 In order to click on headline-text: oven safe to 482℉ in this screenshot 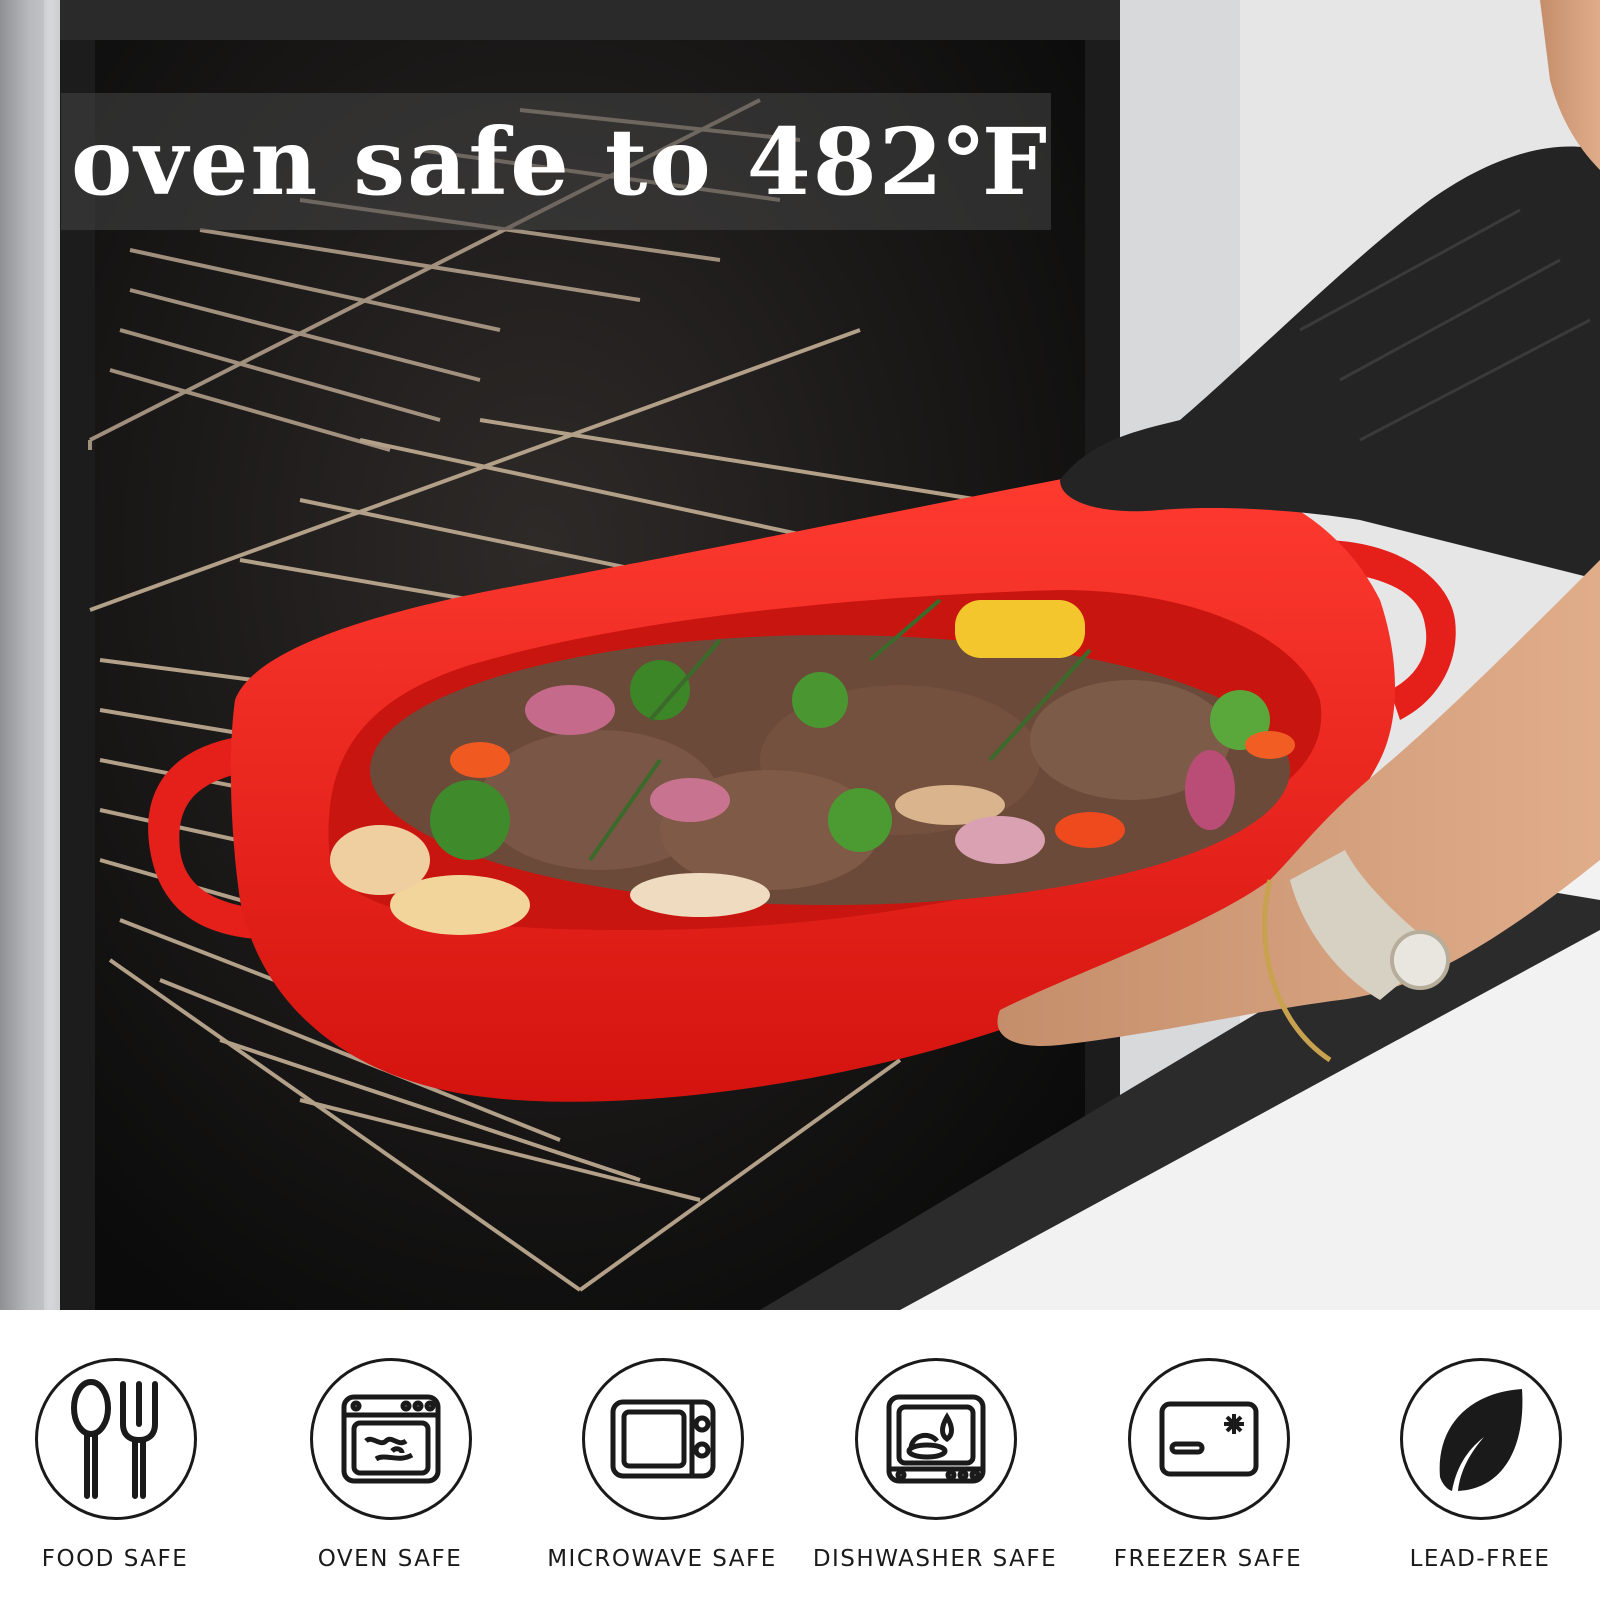, I will do `click(560, 161)`.